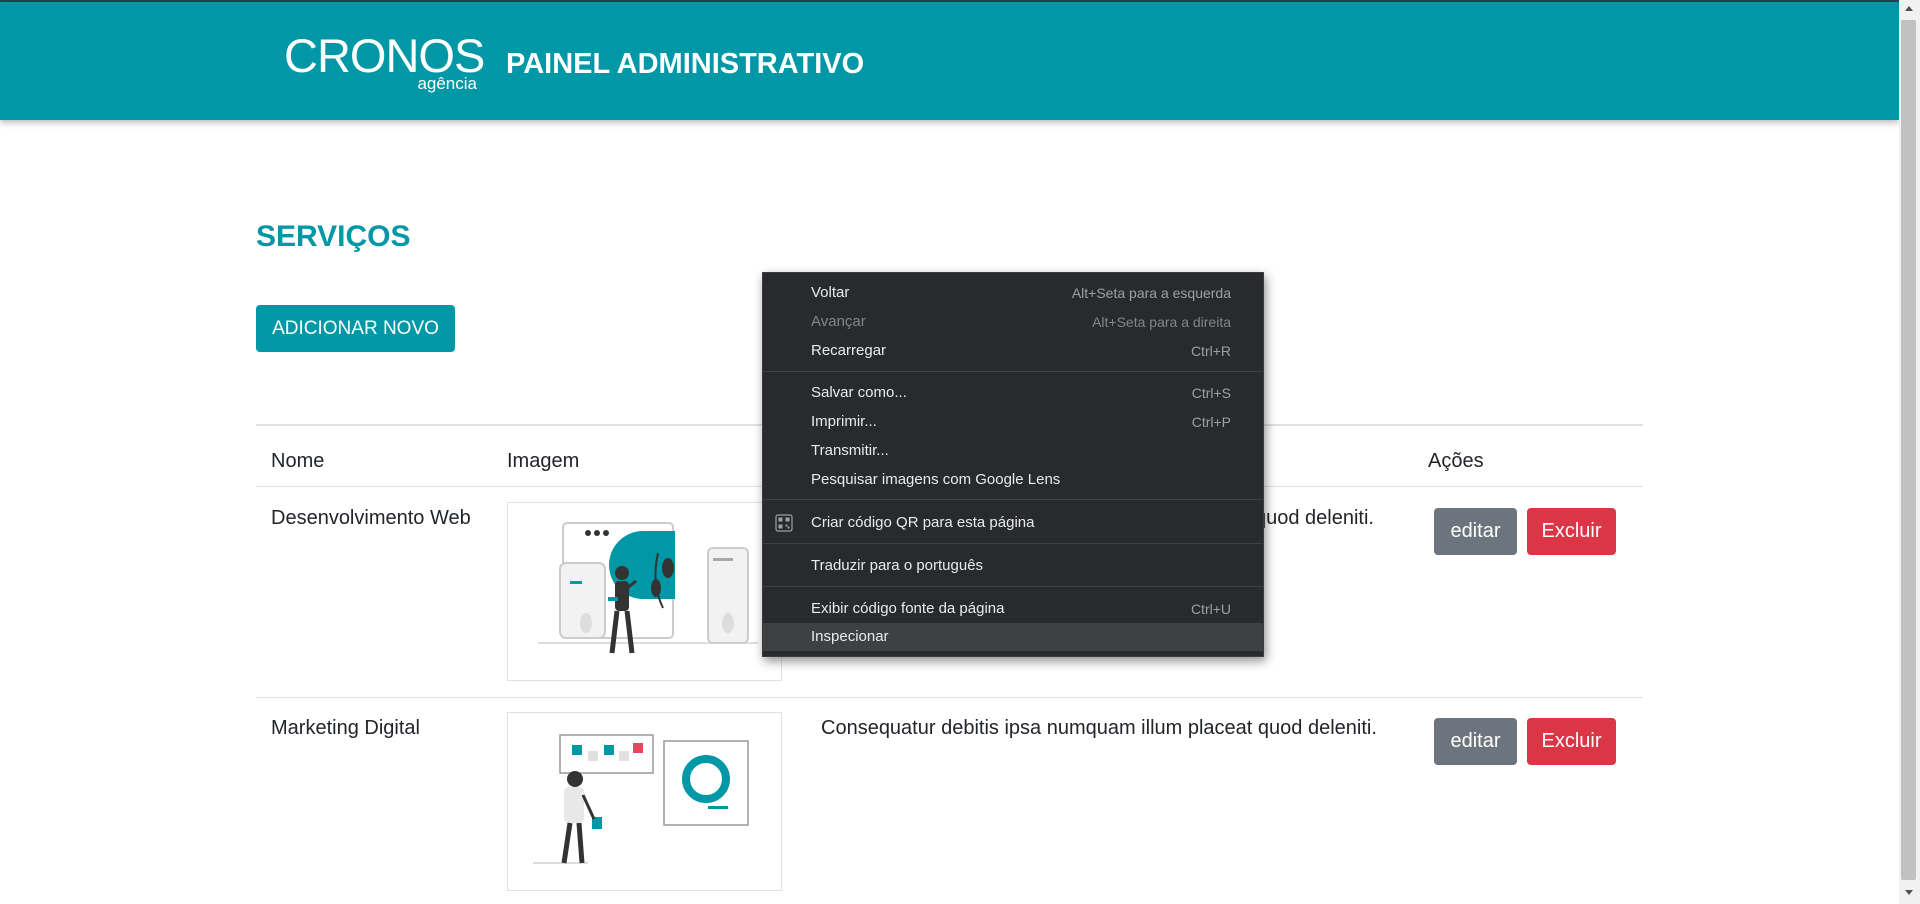 This screenshot has width=1920, height=904. Describe the element at coordinates (908, 608) in the screenshot. I see `menu-item-label: Exibir código fonte da página` at that location.